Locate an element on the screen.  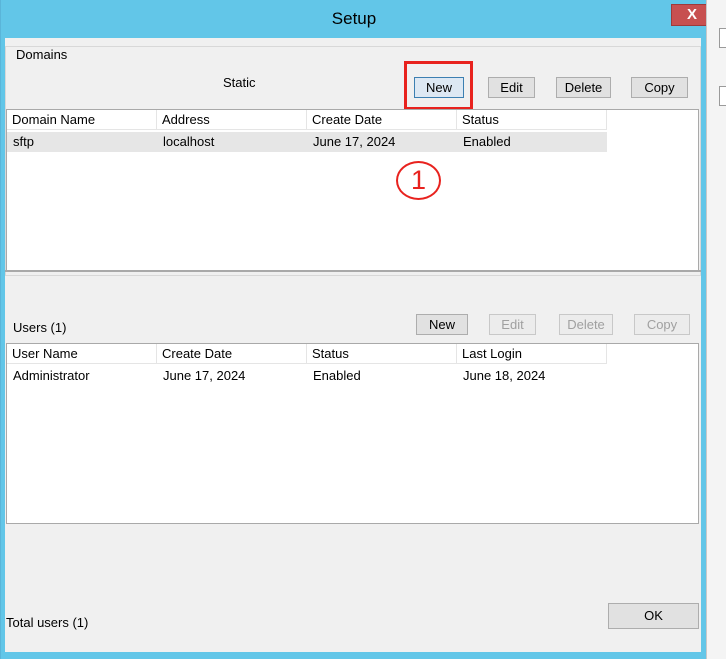
users-edit-button: Edit is located at coordinates (512, 324).